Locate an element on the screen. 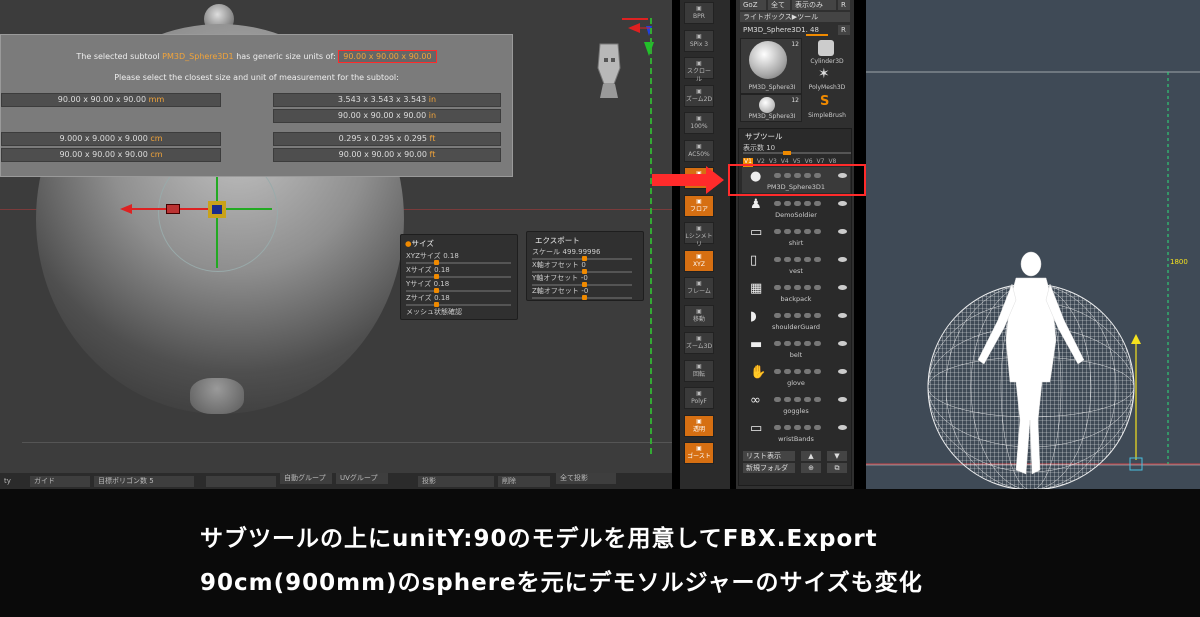 This screenshot has height=617, width=1200. all-button: 全て is located at coordinates (779, 5).